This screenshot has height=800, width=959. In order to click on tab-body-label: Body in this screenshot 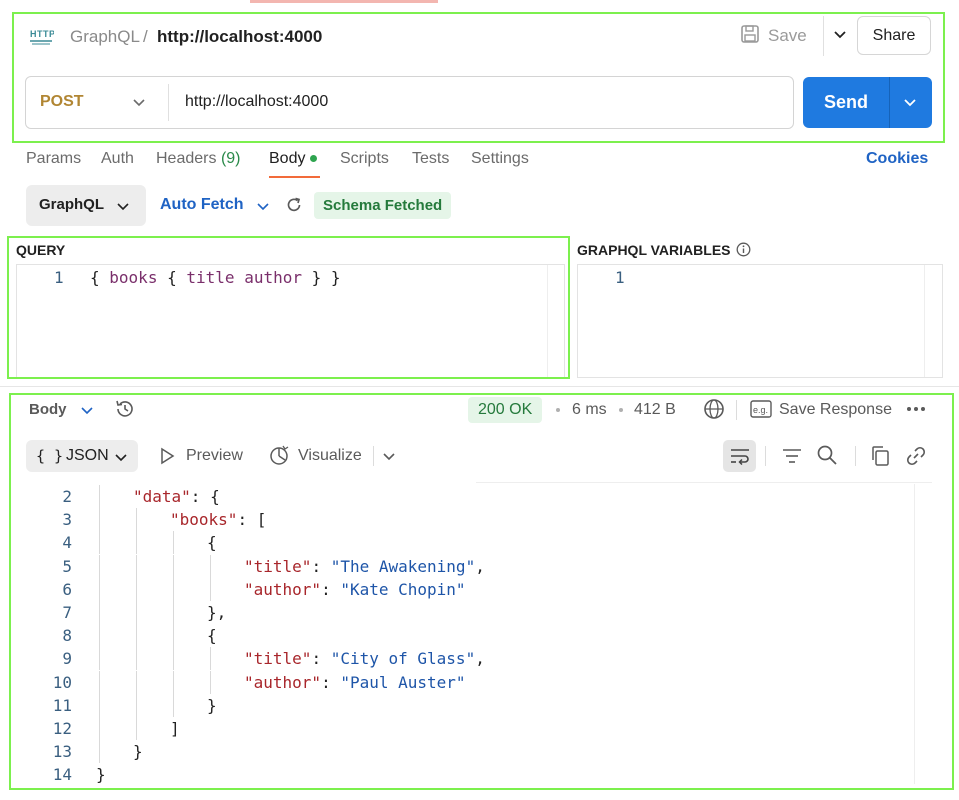, I will do `click(287, 158)`.